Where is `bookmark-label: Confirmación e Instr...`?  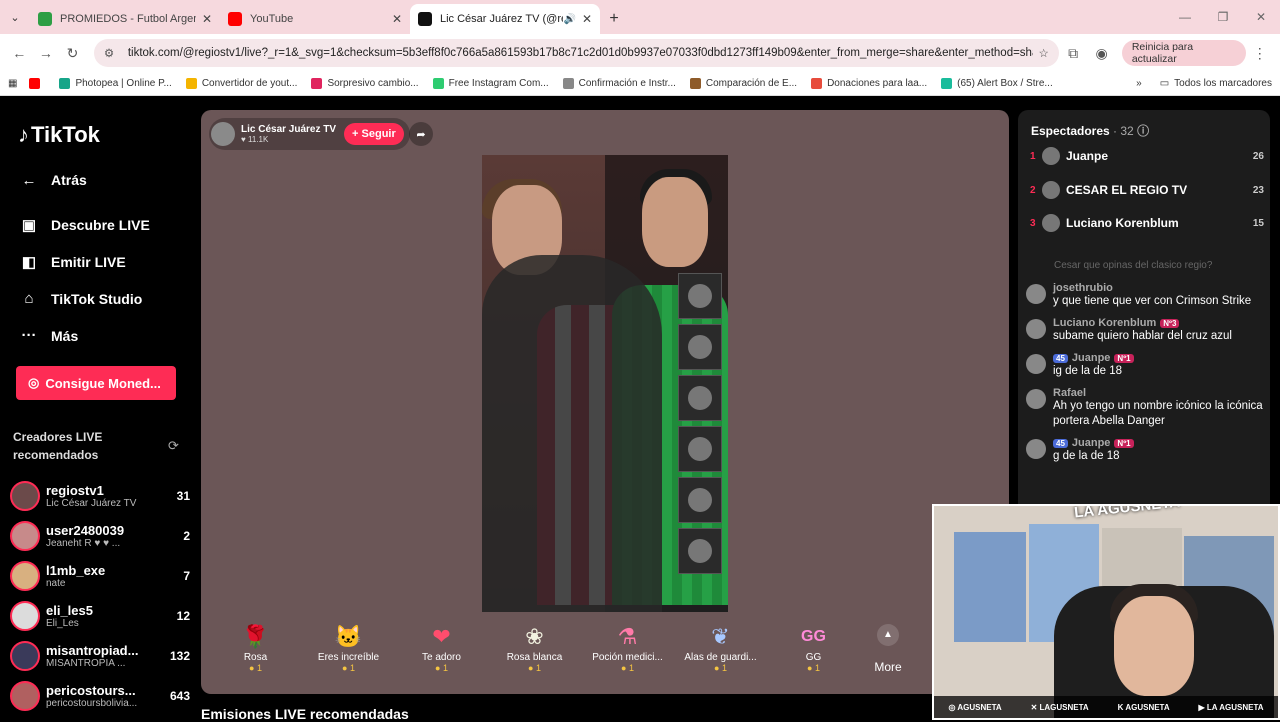
bookmark-label: Confirmación e Instr... is located at coordinates (627, 83).